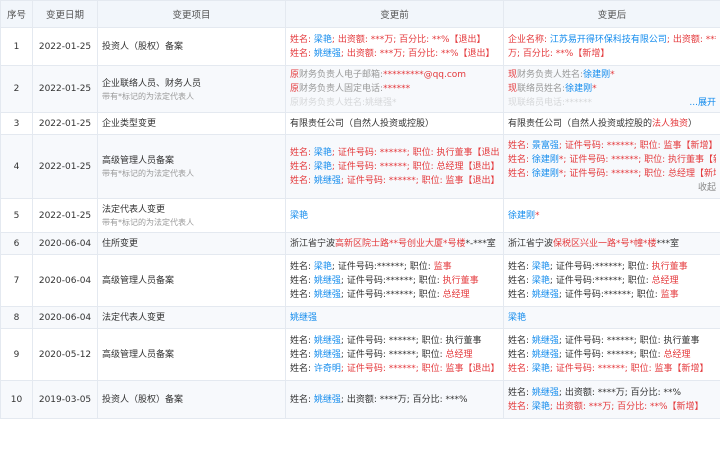 Image resolution: width=720 pixels, height=462 pixels. Describe the element at coordinates (400, 243) in the screenshot. I see `change-text: 高新区院士路**号创业大厦*号楼` at that location.